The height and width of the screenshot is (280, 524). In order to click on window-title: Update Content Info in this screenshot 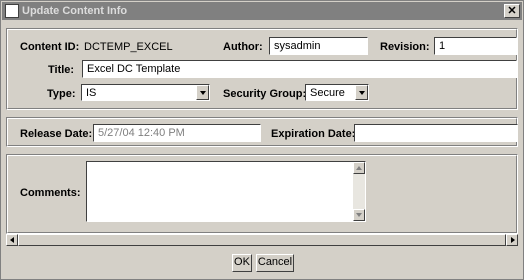, I will do `click(75, 11)`.